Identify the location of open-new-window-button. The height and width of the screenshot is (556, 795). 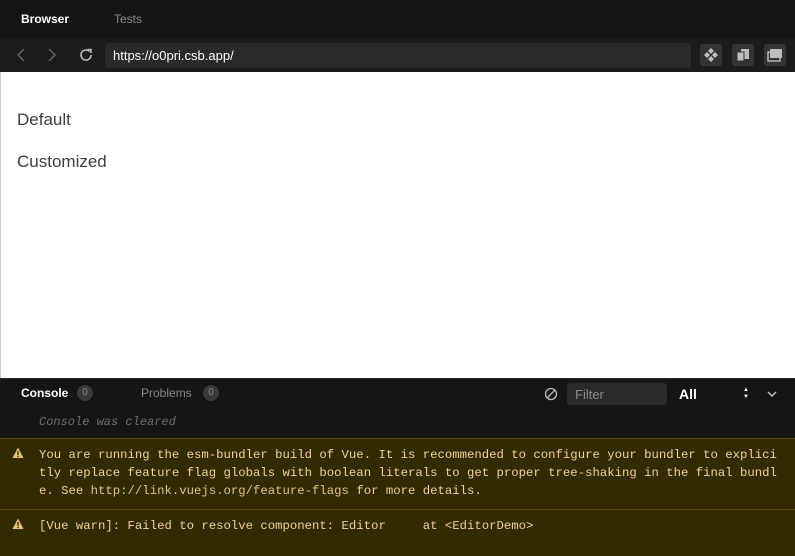
(743, 55).